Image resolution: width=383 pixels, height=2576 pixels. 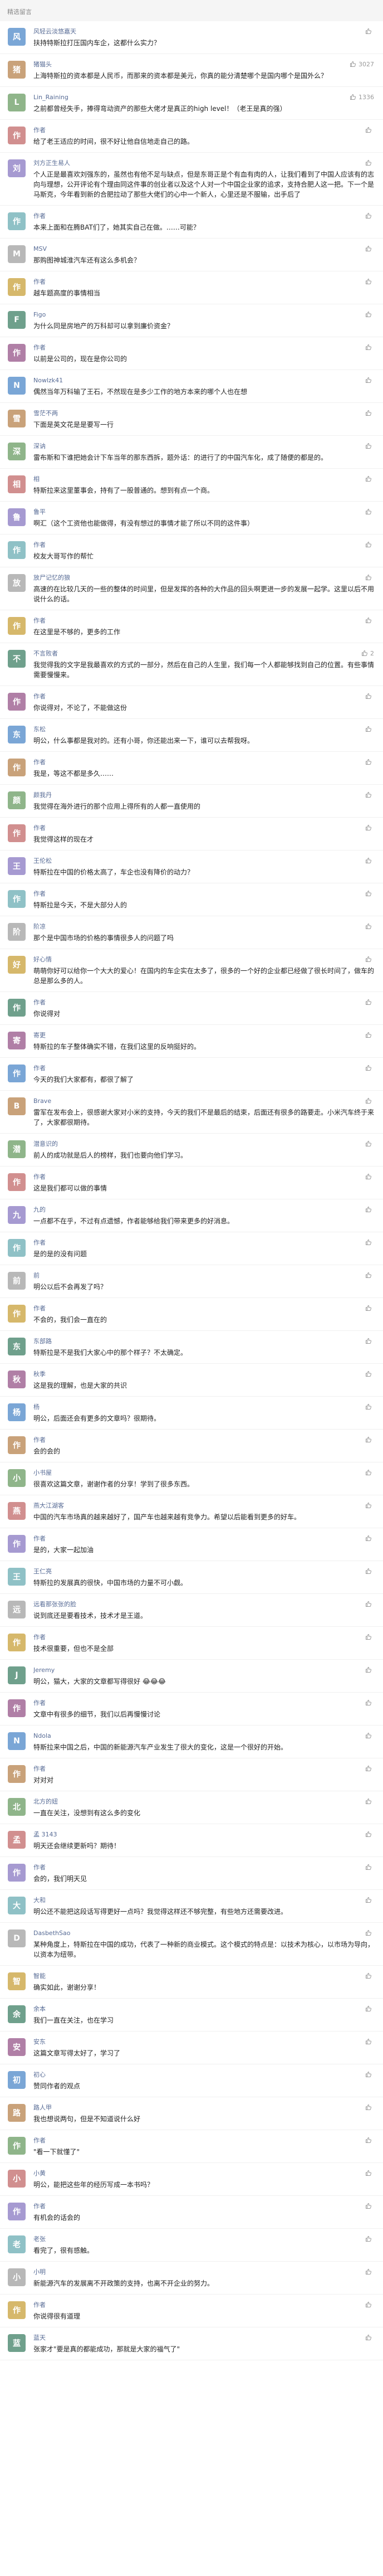 What do you see at coordinates (42, 1736) in the screenshot?
I see `comment-author: Ndola` at bounding box center [42, 1736].